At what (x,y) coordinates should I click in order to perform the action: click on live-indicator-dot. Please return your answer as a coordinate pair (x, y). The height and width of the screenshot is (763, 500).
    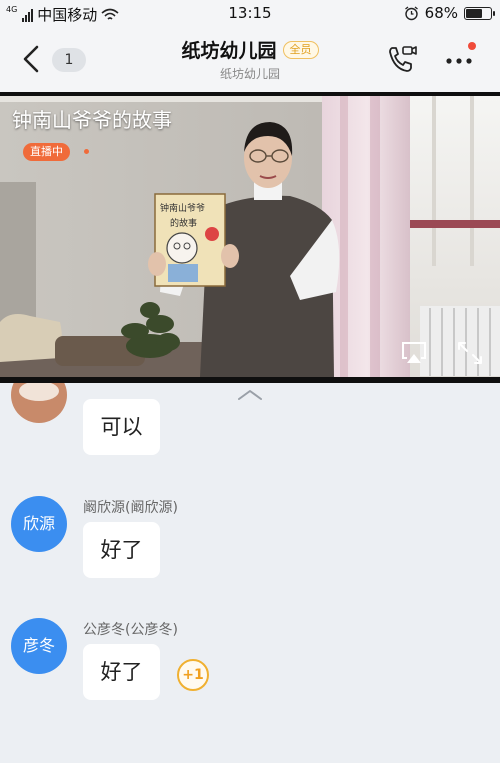
    Looking at the image, I should click on (86, 151).